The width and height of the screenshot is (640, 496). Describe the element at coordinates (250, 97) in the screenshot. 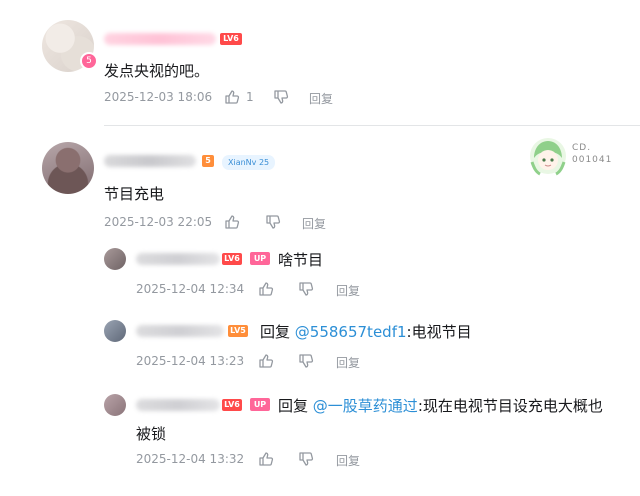

I see `like-count: 1` at that location.